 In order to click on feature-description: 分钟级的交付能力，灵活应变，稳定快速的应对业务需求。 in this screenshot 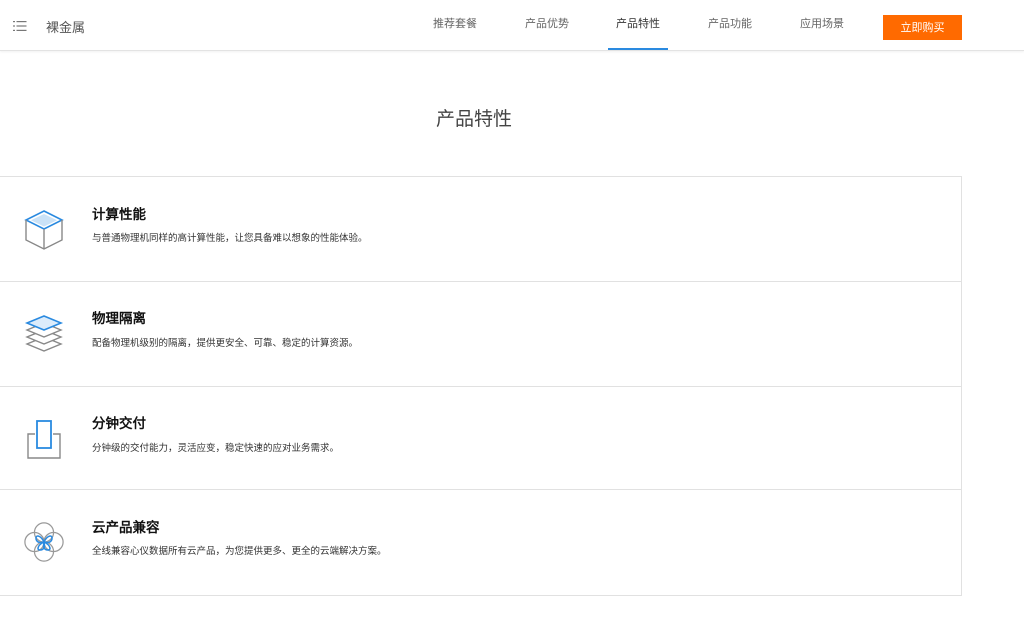, I will do `click(216, 448)`.